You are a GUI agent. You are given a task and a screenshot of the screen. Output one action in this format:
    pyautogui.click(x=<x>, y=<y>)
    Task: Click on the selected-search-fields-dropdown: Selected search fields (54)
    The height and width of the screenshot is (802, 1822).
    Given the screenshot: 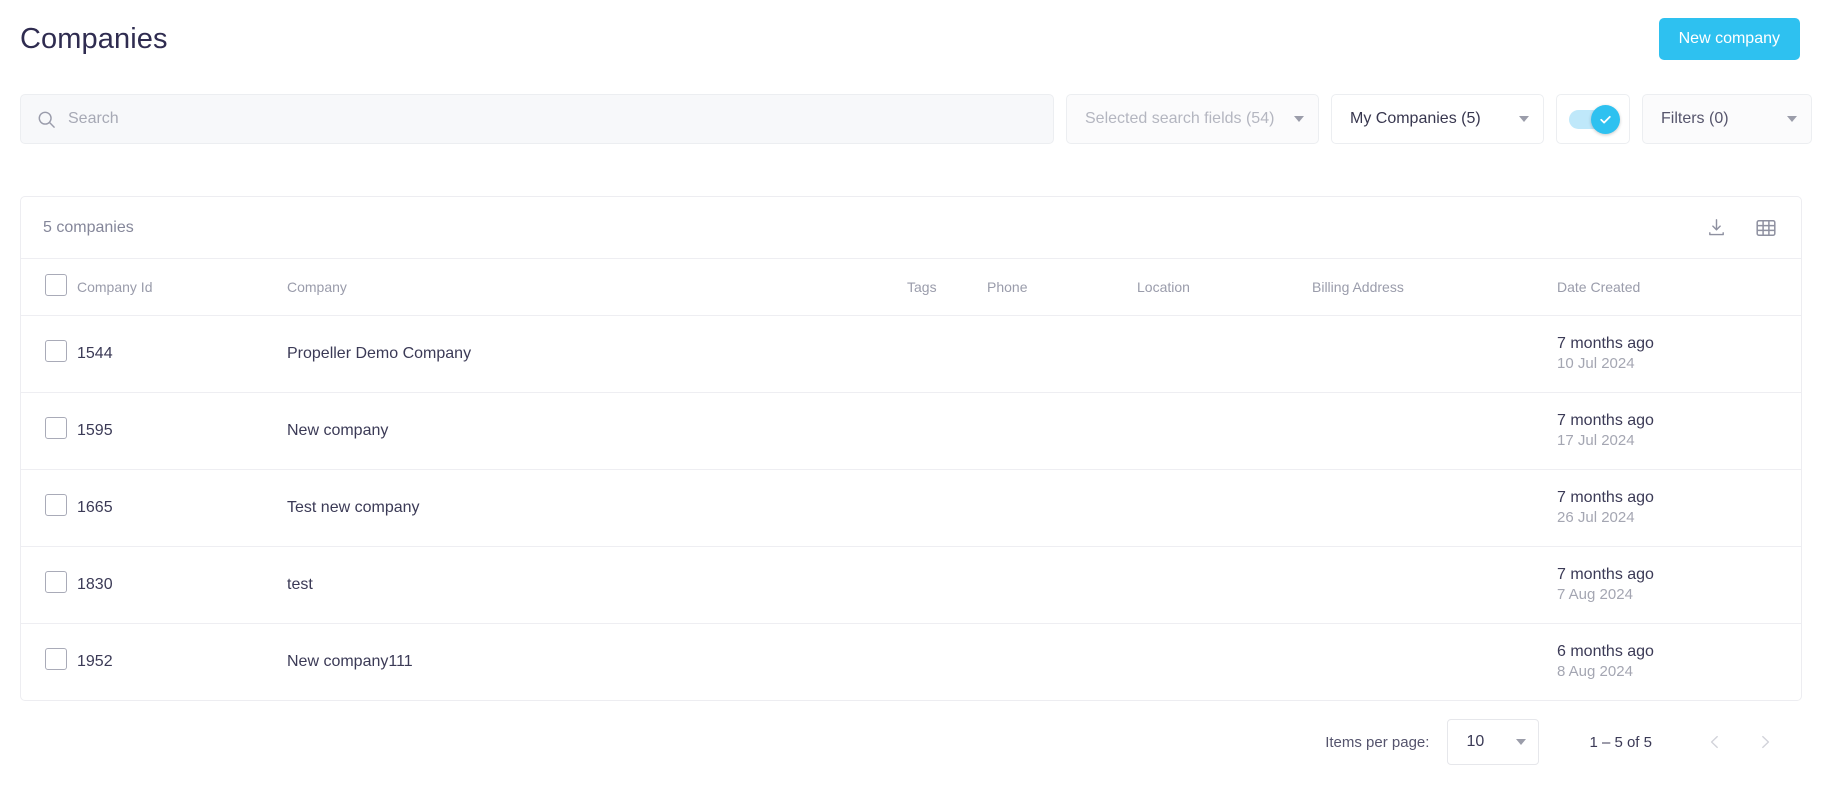 What is the action you would take?
    pyautogui.click(x=1192, y=119)
    